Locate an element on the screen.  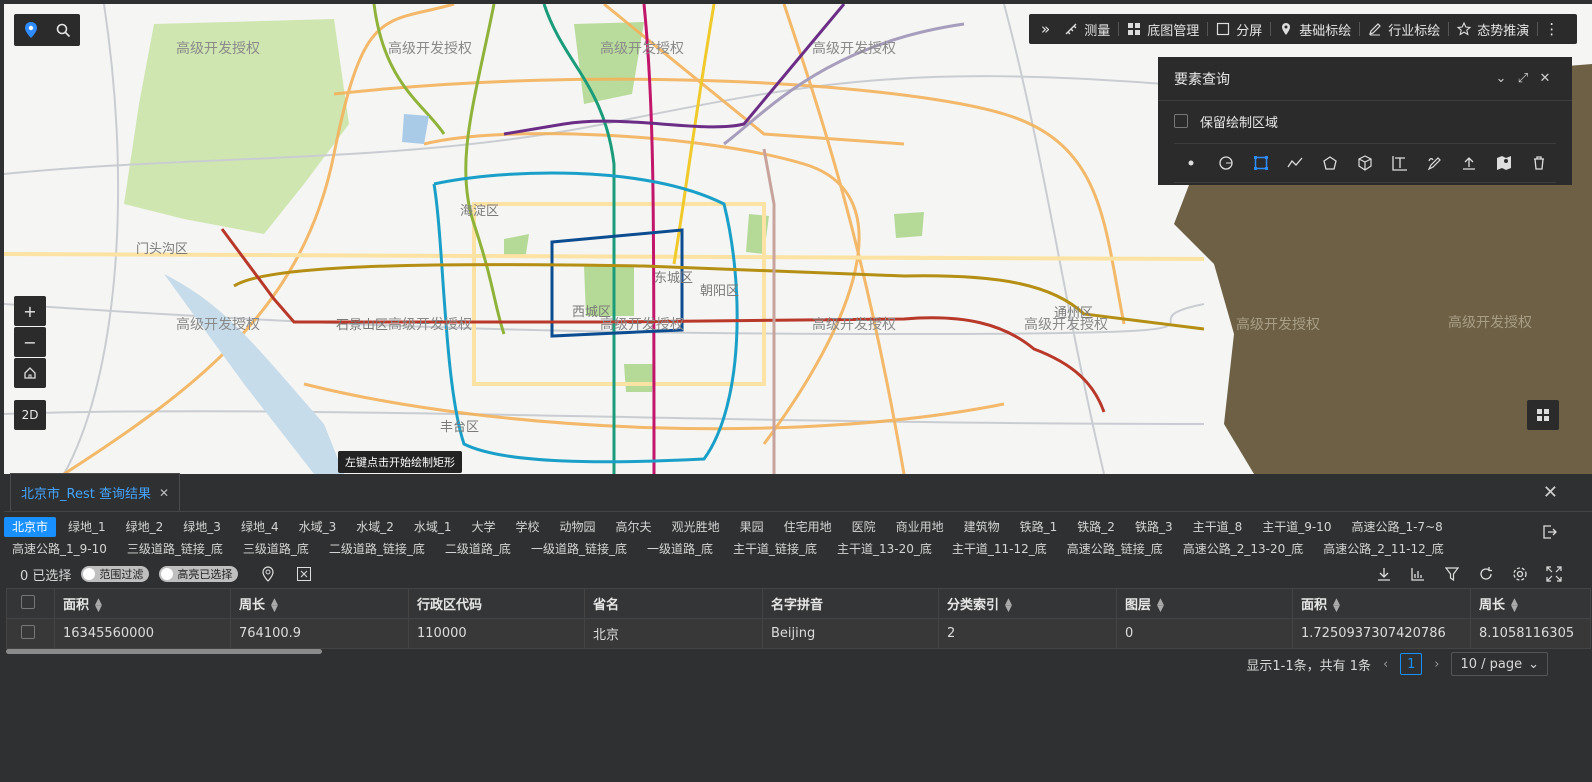
close-icon: ✕ is located at coordinates (1545, 78).